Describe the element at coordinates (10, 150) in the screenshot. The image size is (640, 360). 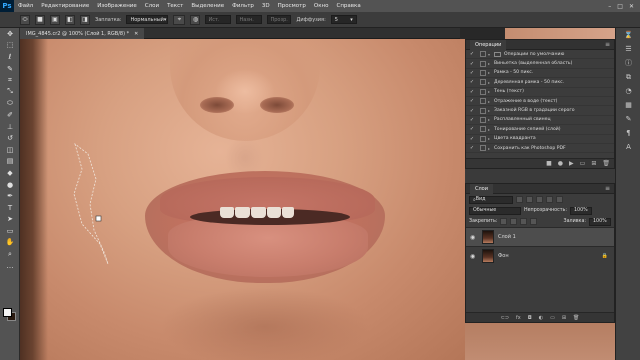
I see `eraser-tool-icon: ◫` at that location.